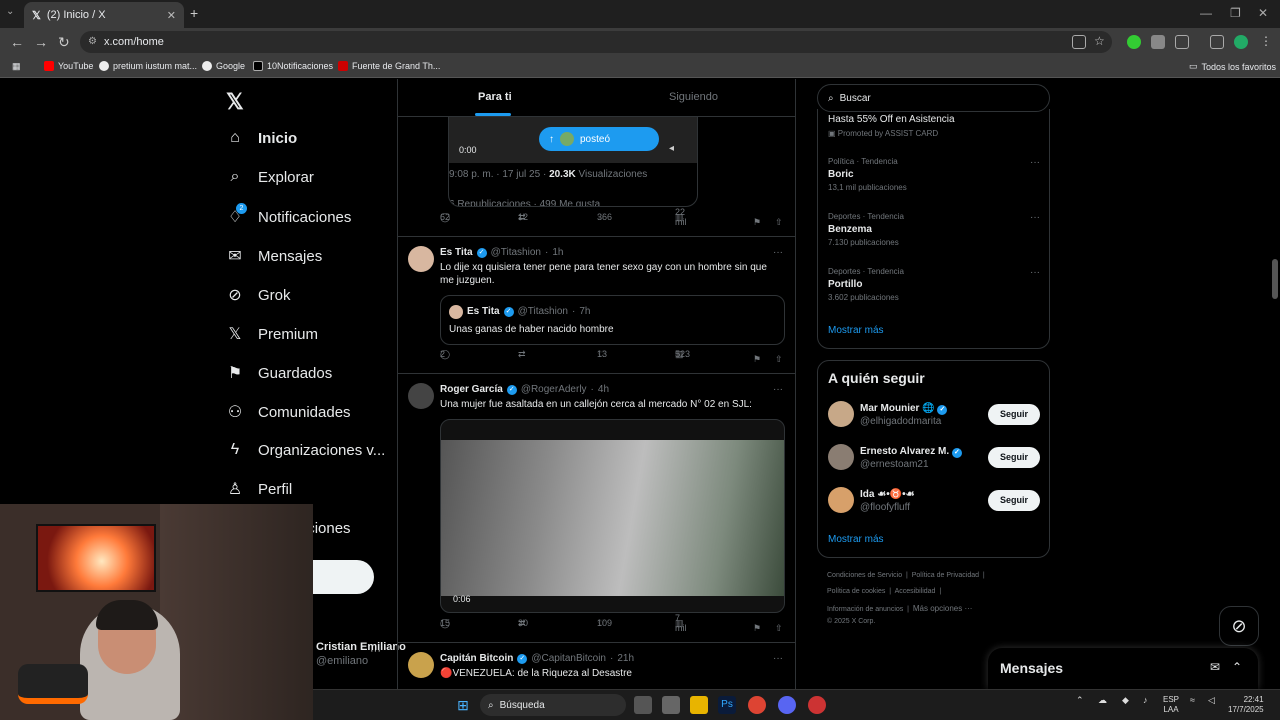 The height and width of the screenshot is (720, 1280). I want to click on nav-messages: ✉ Mensajes, so click(274, 256).